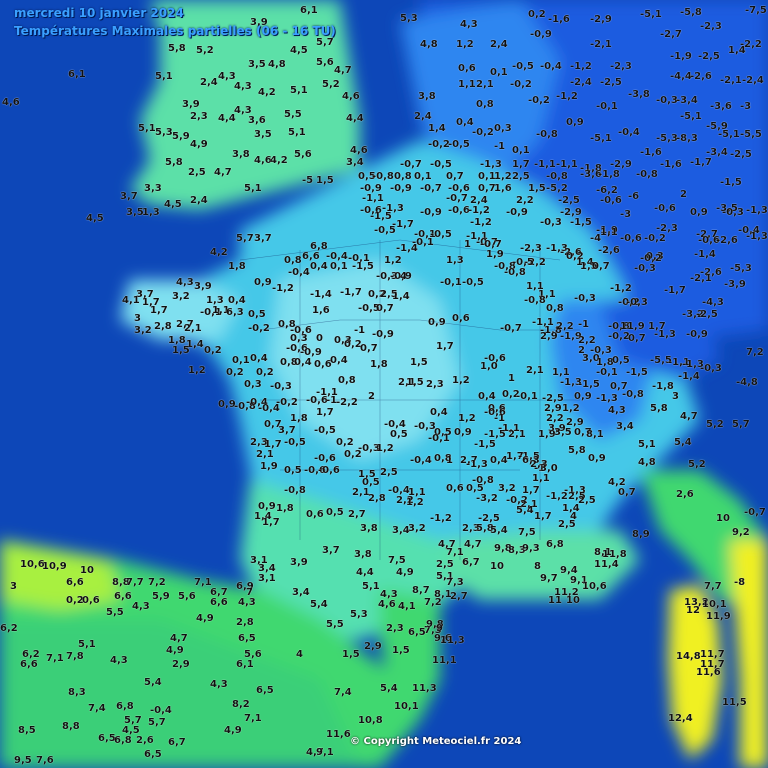 The height and width of the screenshot is (768, 768). I want to click on temperature-reading: -2,2, so click(751, 44).